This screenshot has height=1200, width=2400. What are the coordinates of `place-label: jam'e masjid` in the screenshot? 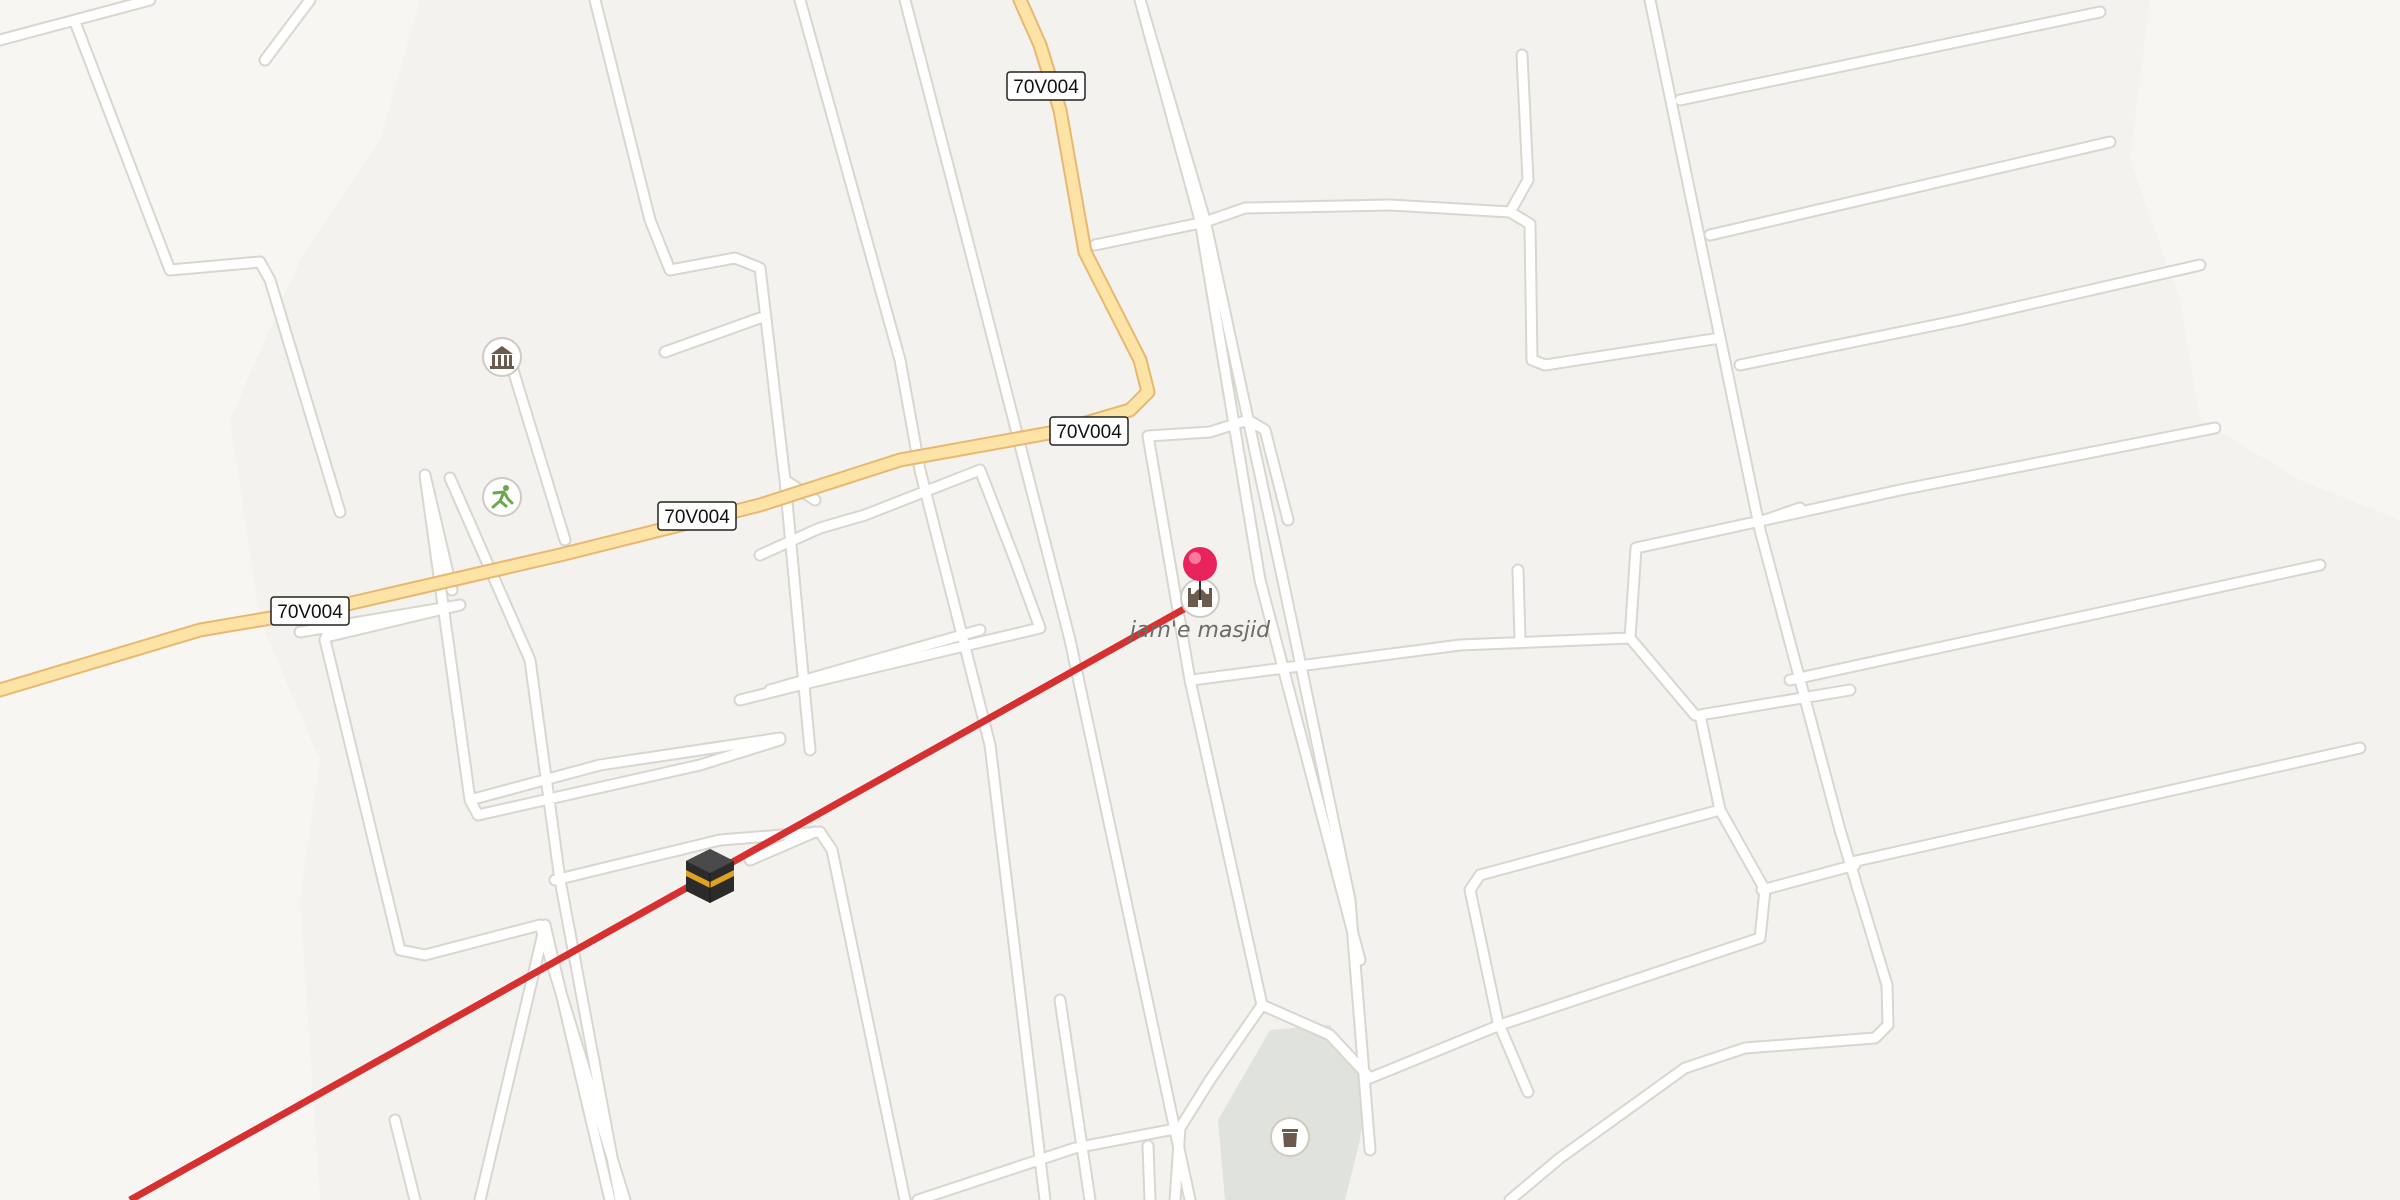 It's located at (1199, 630).